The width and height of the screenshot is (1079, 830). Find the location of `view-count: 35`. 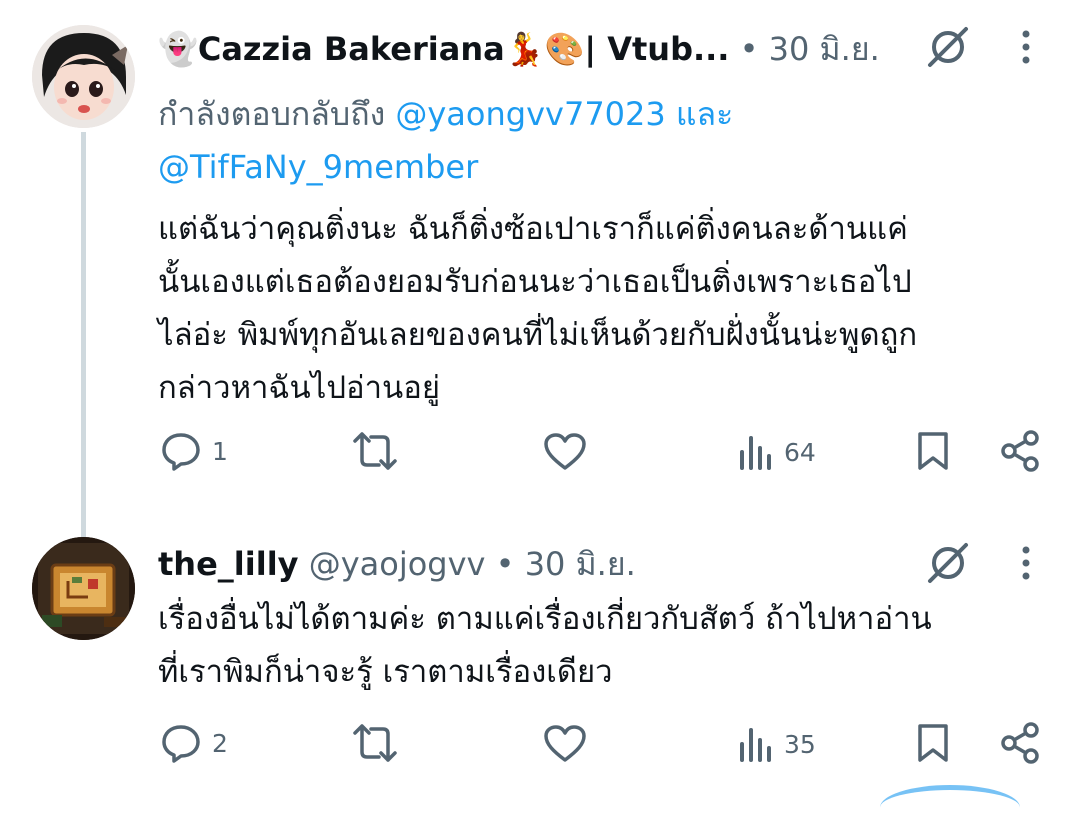

view-count: 35 is located at coordinates (800, 744).